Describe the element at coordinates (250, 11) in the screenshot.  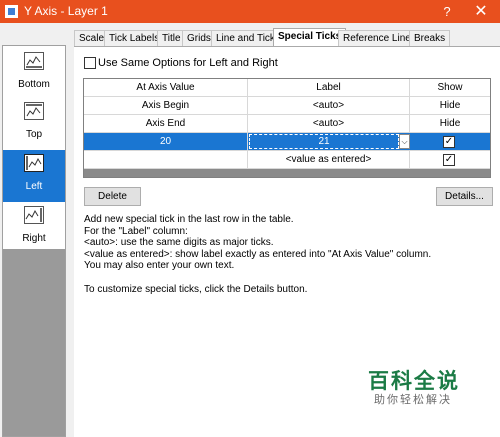
I see `title-bar: Y Axis - Layer 1 ? ✕` at that location.